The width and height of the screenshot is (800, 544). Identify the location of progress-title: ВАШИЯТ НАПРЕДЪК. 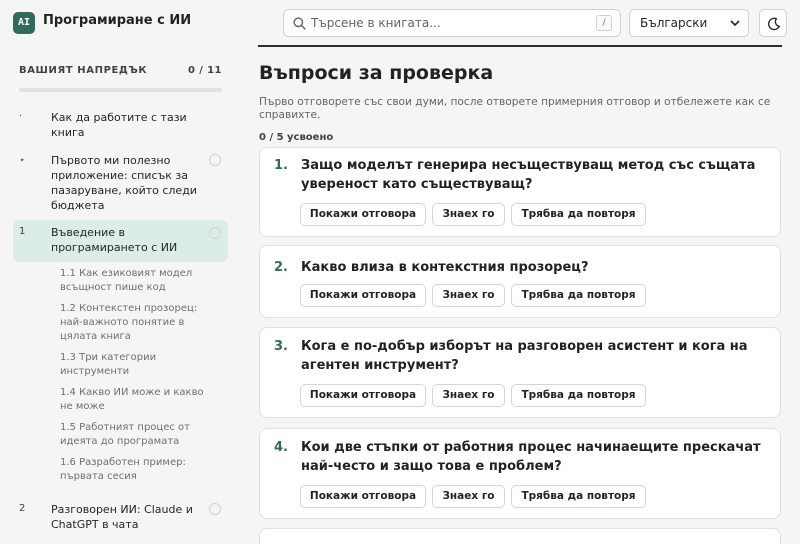
(83, 70).